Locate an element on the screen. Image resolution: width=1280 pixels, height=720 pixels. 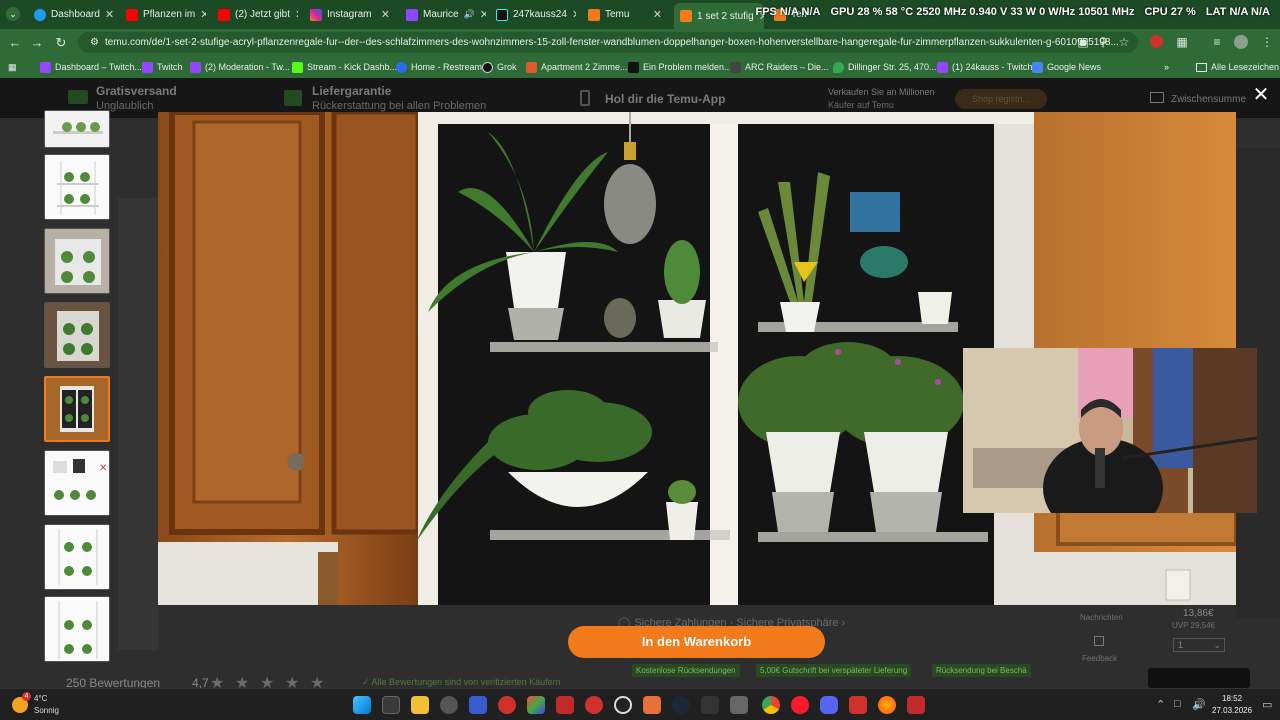
tab-instagram: Instagram ✕ is located at coordinates (350, 14).